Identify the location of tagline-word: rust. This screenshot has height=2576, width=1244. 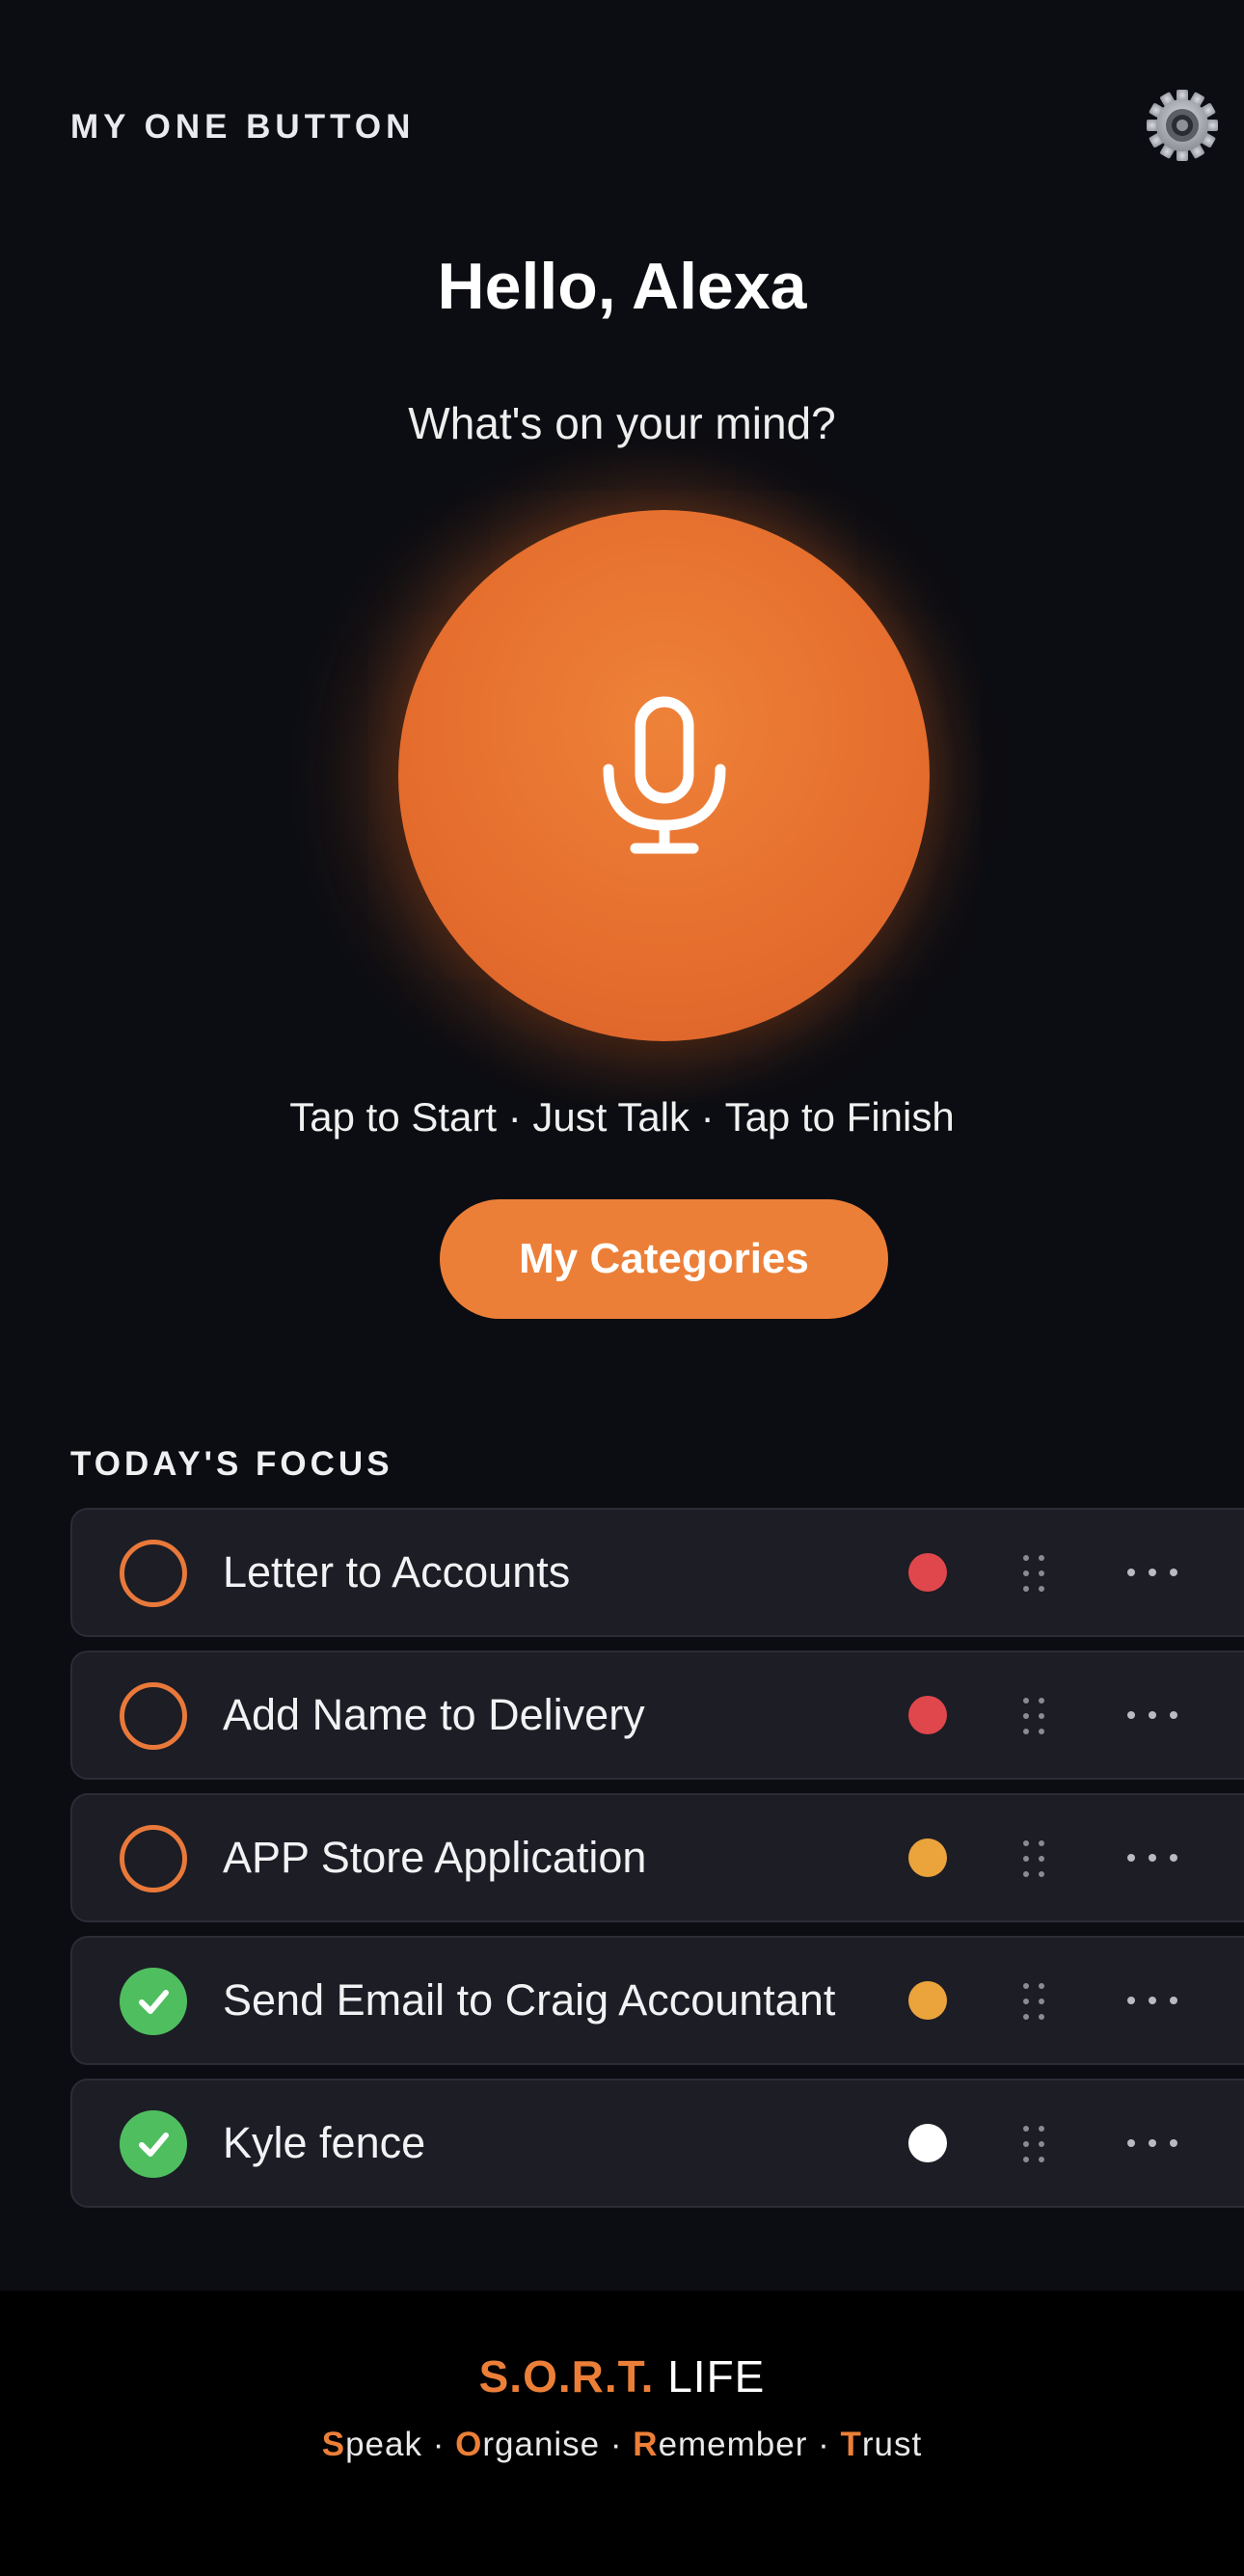
(892, 2445).